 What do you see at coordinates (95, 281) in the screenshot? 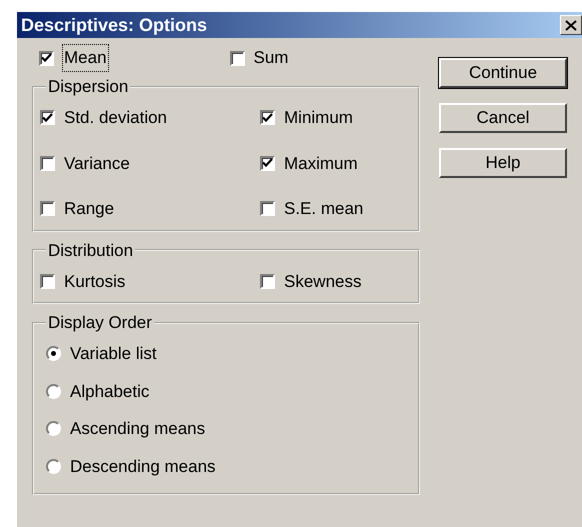
I see `checkbox-label: Kurtosis` at bounding box center [95, 281].